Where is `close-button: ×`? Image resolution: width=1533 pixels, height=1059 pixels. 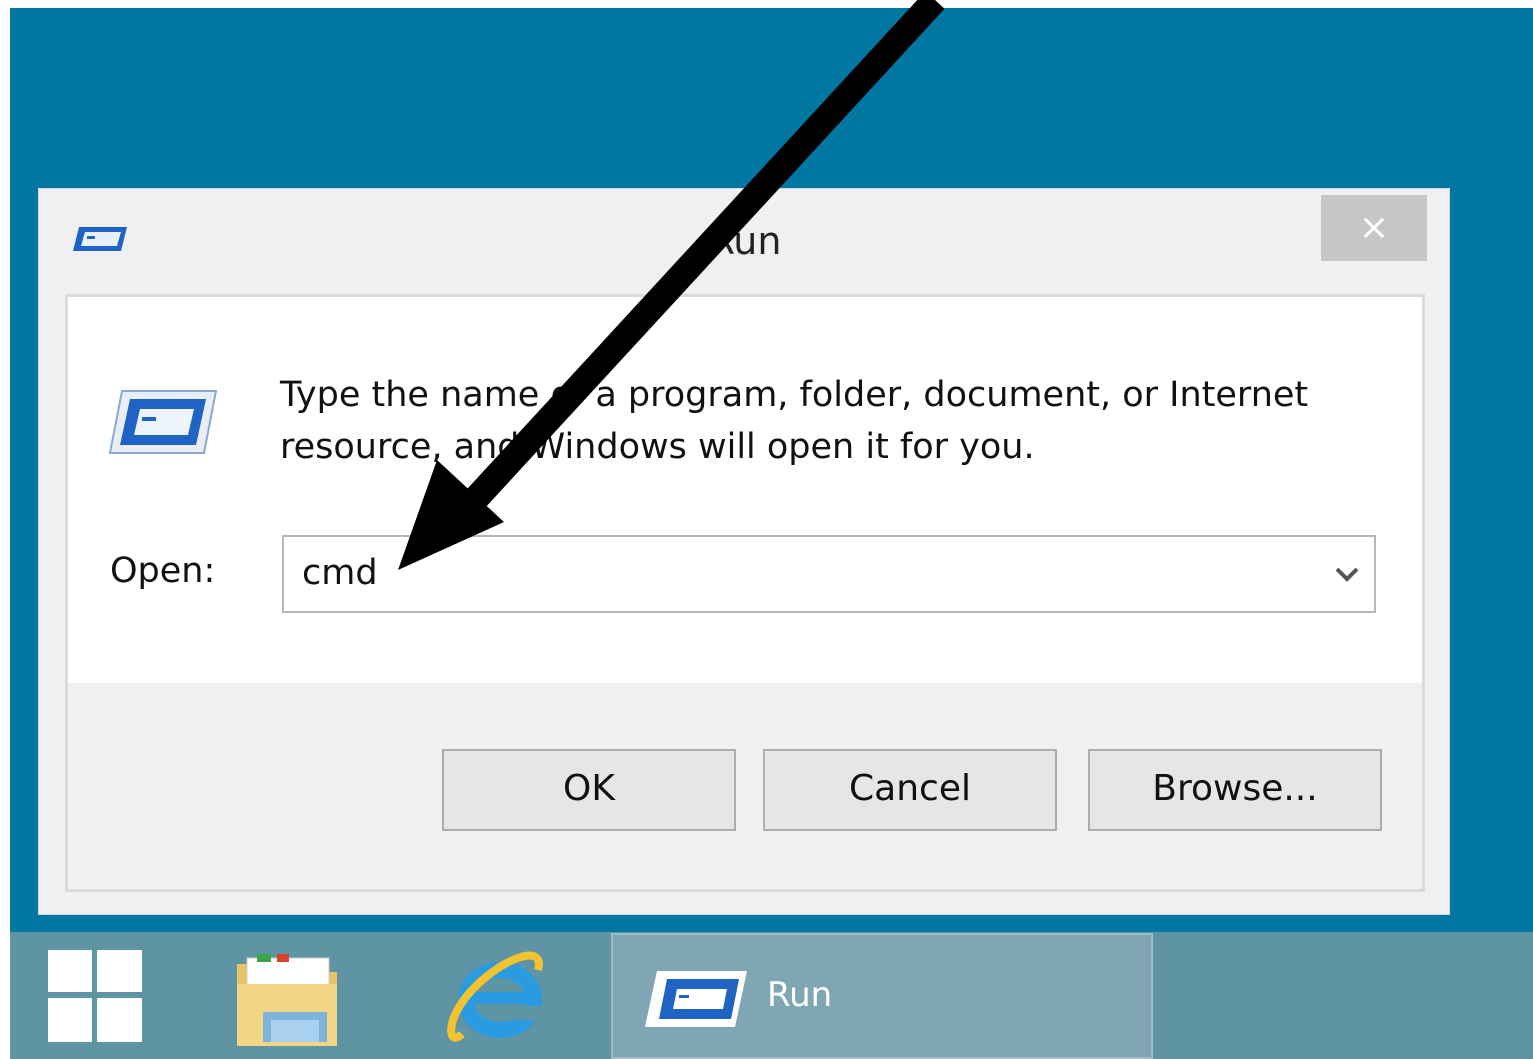
close-button: × is located at coordinates (1374, 228).